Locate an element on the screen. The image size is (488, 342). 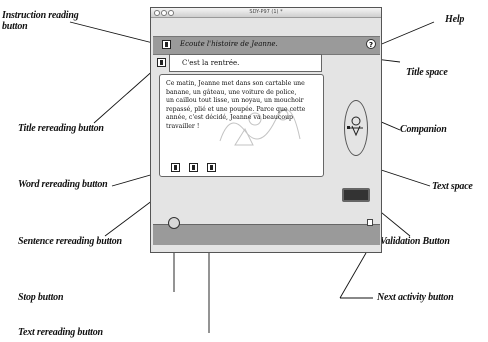
text-space-label: Text space is located at coordinates (452, 186).